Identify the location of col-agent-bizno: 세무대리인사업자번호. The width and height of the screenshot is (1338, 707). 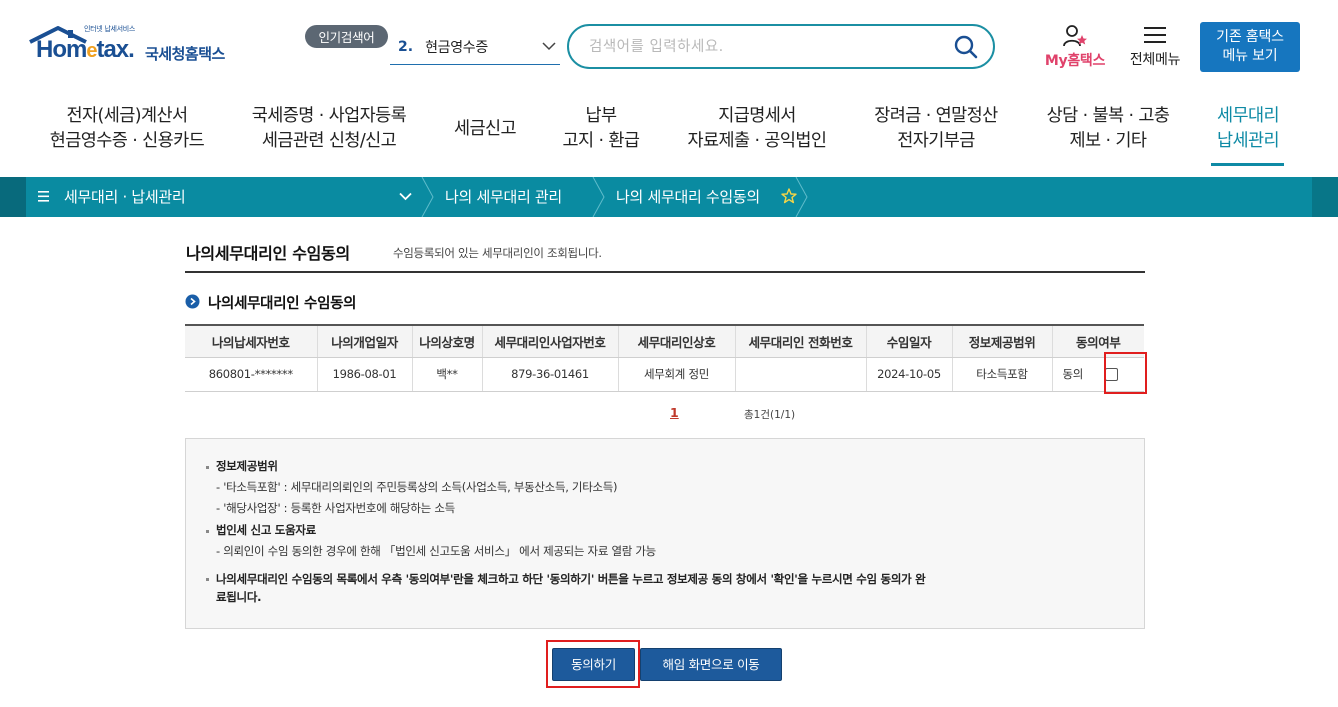
(550, 341).